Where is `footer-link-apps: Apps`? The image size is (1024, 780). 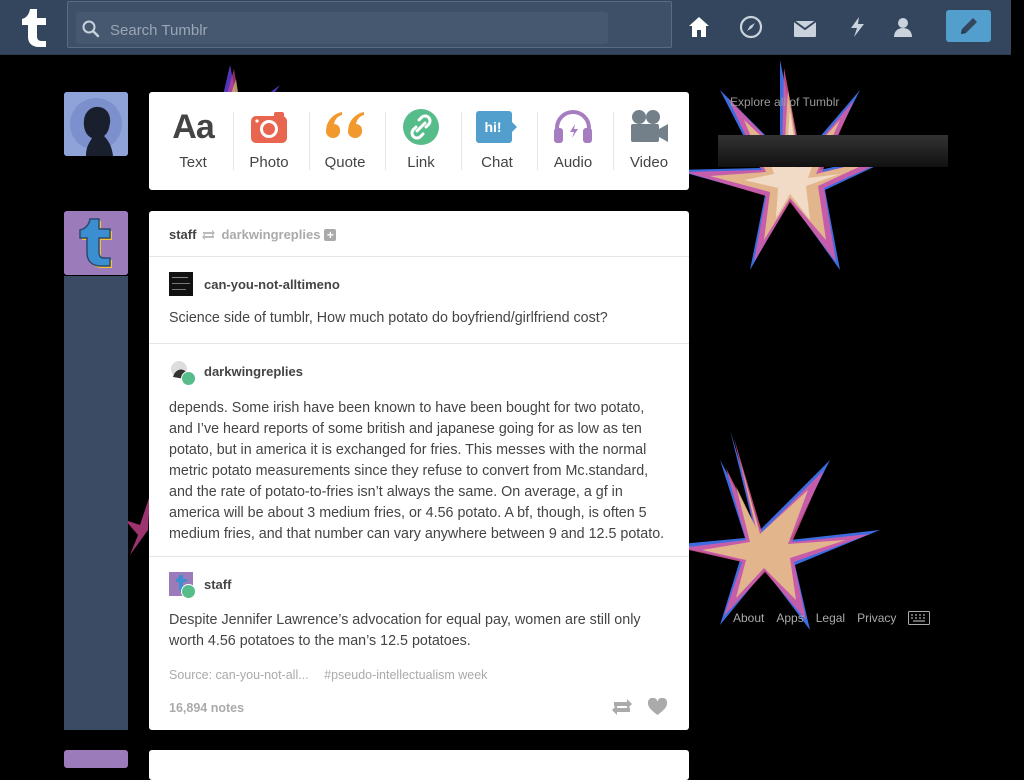
footer-link-apps: Apps is located at coordinates (789, 618).